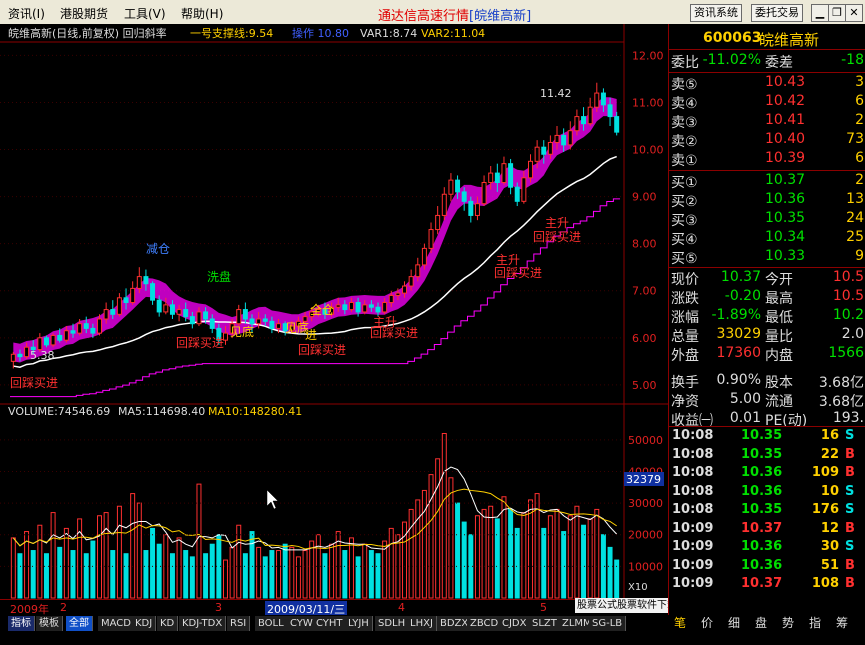 This screenshot has width=865, height=645. Describe the element at coordinates (608, 623) in the screenshot. I see `indicator-tab: SG-LB` at that location.